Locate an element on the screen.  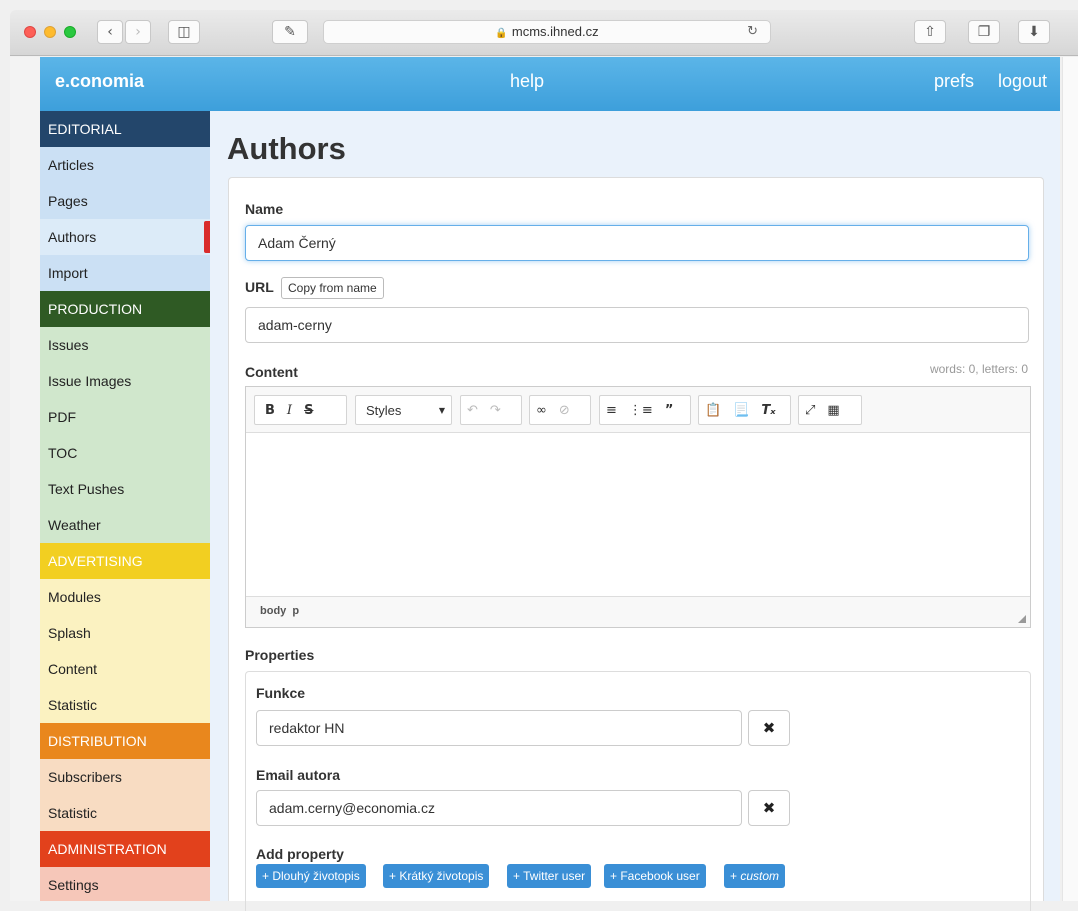
editor-statusbar: body p is located at coordinates (638, 611).